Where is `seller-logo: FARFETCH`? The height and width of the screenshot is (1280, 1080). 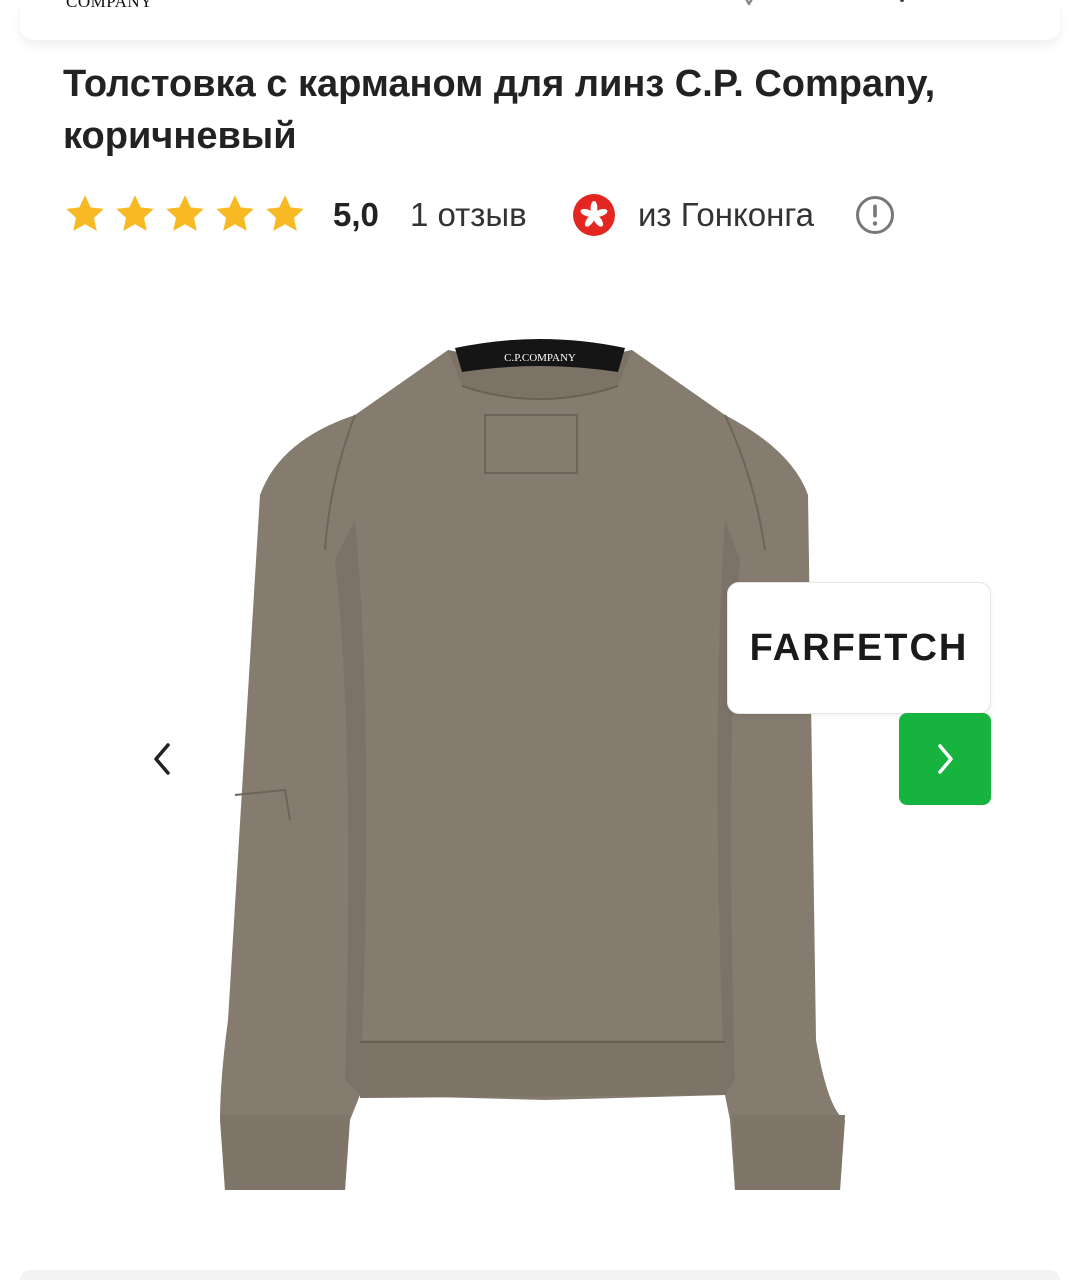
seller-logo: FARFETCH is located at coordinates (859, 647).